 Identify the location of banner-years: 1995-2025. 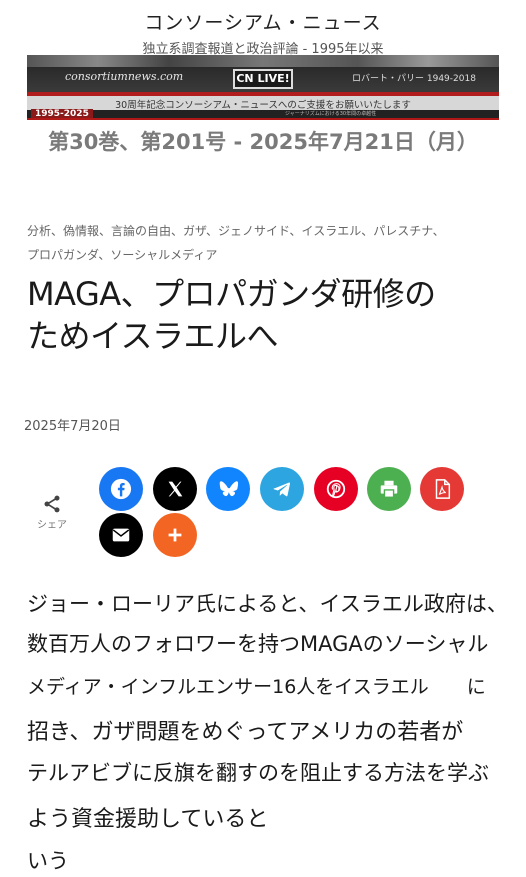
(62, 113).